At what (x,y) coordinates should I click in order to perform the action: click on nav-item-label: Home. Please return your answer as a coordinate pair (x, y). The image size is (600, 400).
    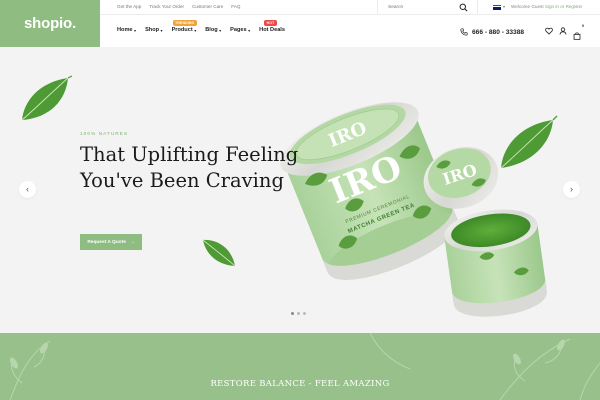
    Looking at the image, I should click on (125, 30).